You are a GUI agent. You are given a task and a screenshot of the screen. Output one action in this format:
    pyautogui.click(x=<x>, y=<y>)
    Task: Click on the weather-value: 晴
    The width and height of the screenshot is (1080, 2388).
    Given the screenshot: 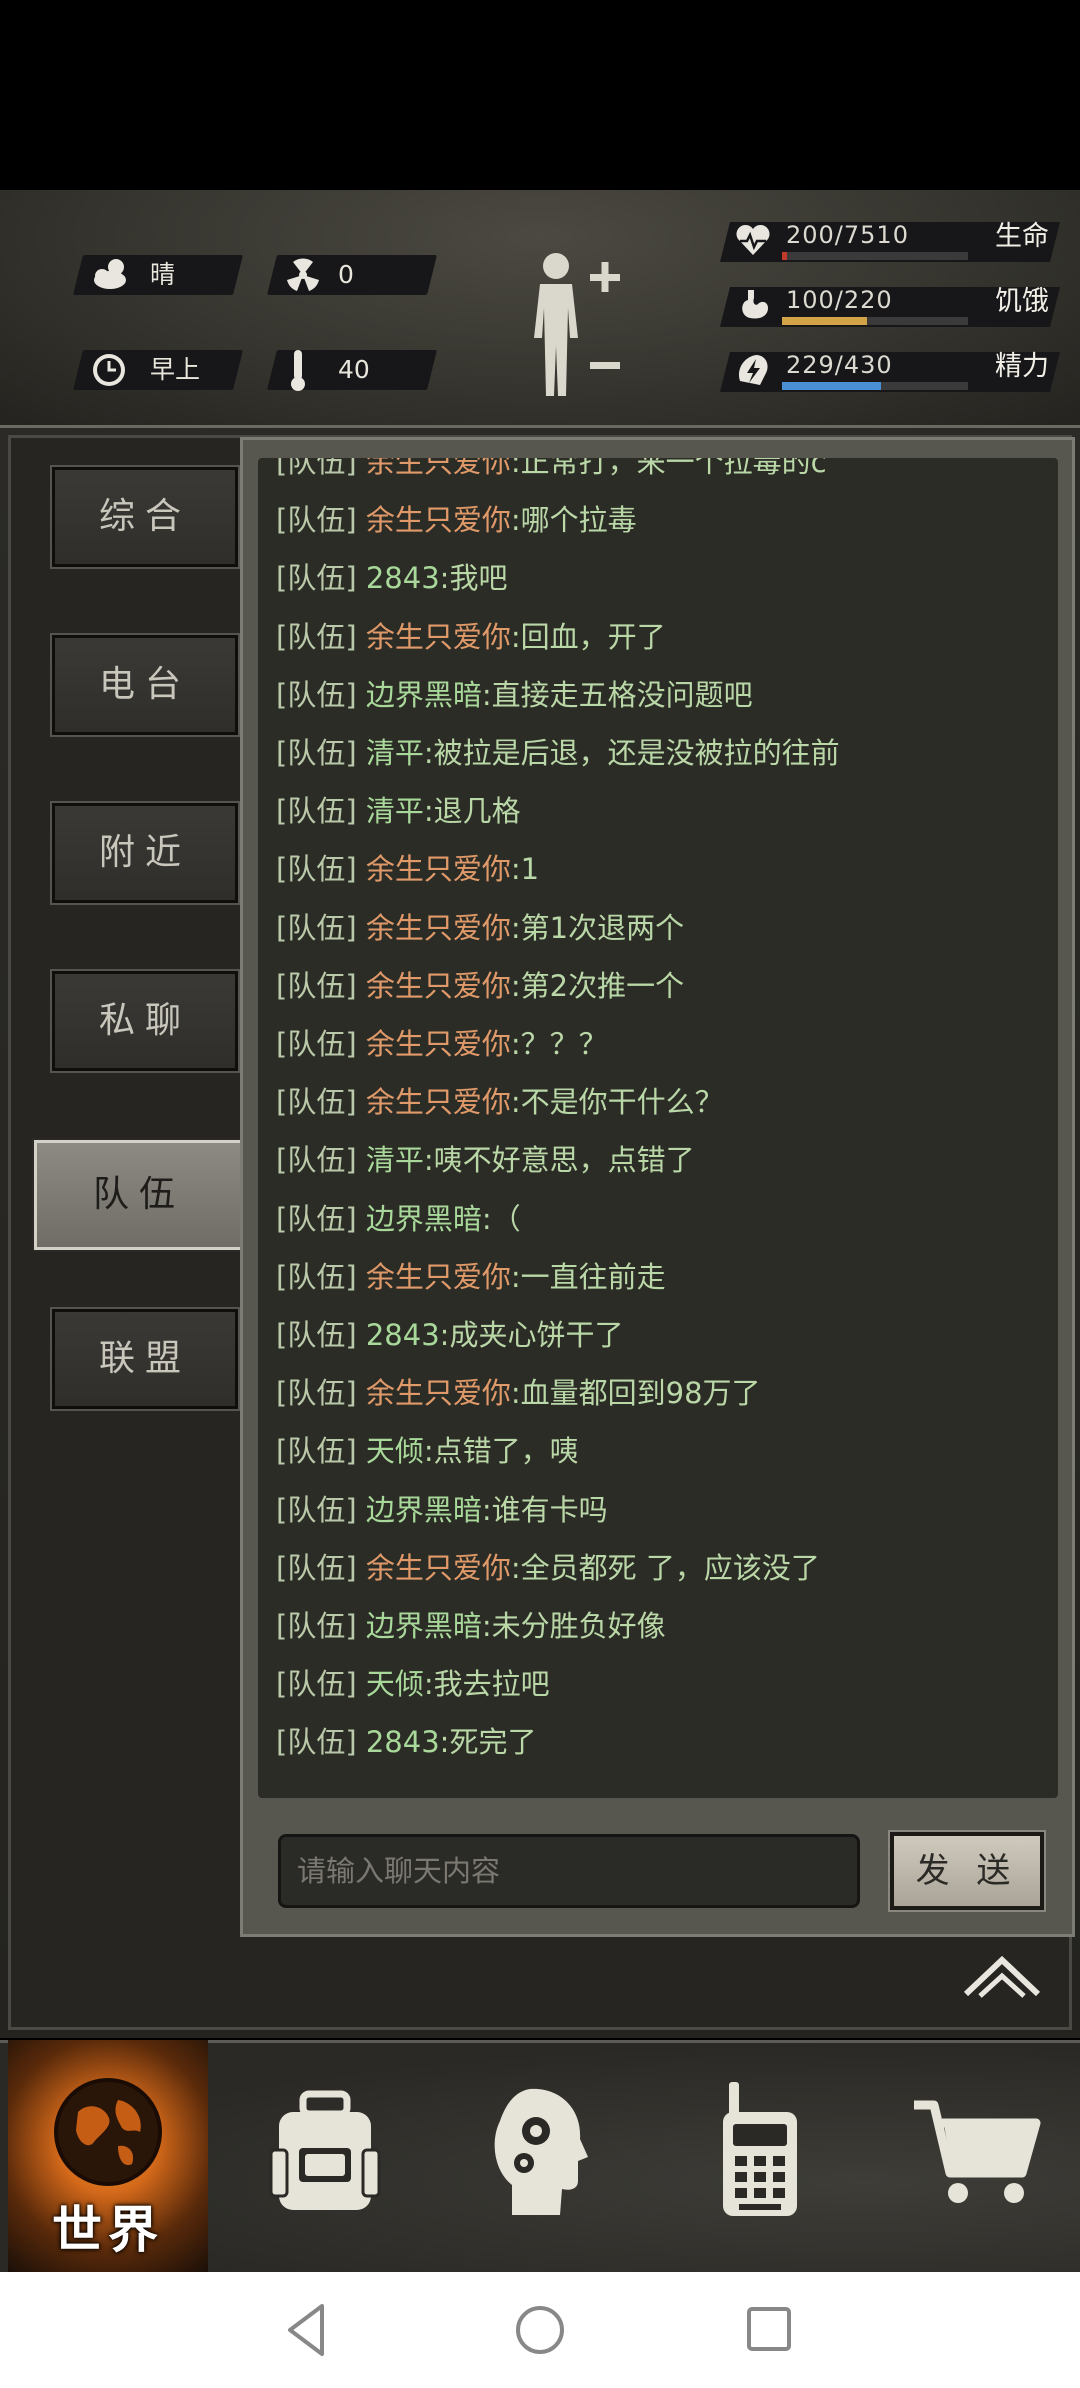 What is the action you would take?
    pyautogui.click(x=163, y=274)
    